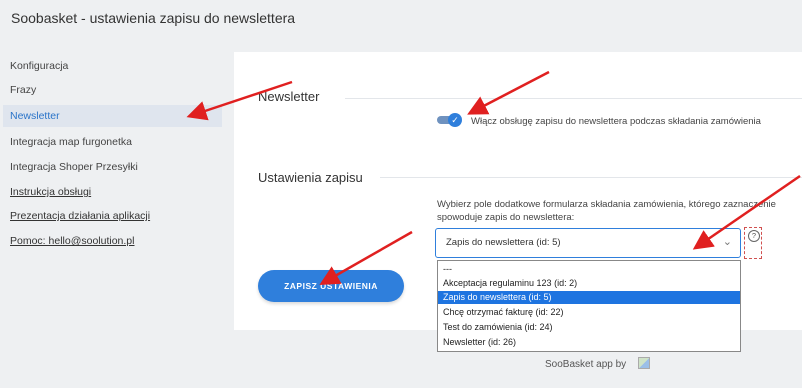 The width and height of the screenshot is (802, 388). I want to click on arrow-to-newsletter-item, so click(239, 100).